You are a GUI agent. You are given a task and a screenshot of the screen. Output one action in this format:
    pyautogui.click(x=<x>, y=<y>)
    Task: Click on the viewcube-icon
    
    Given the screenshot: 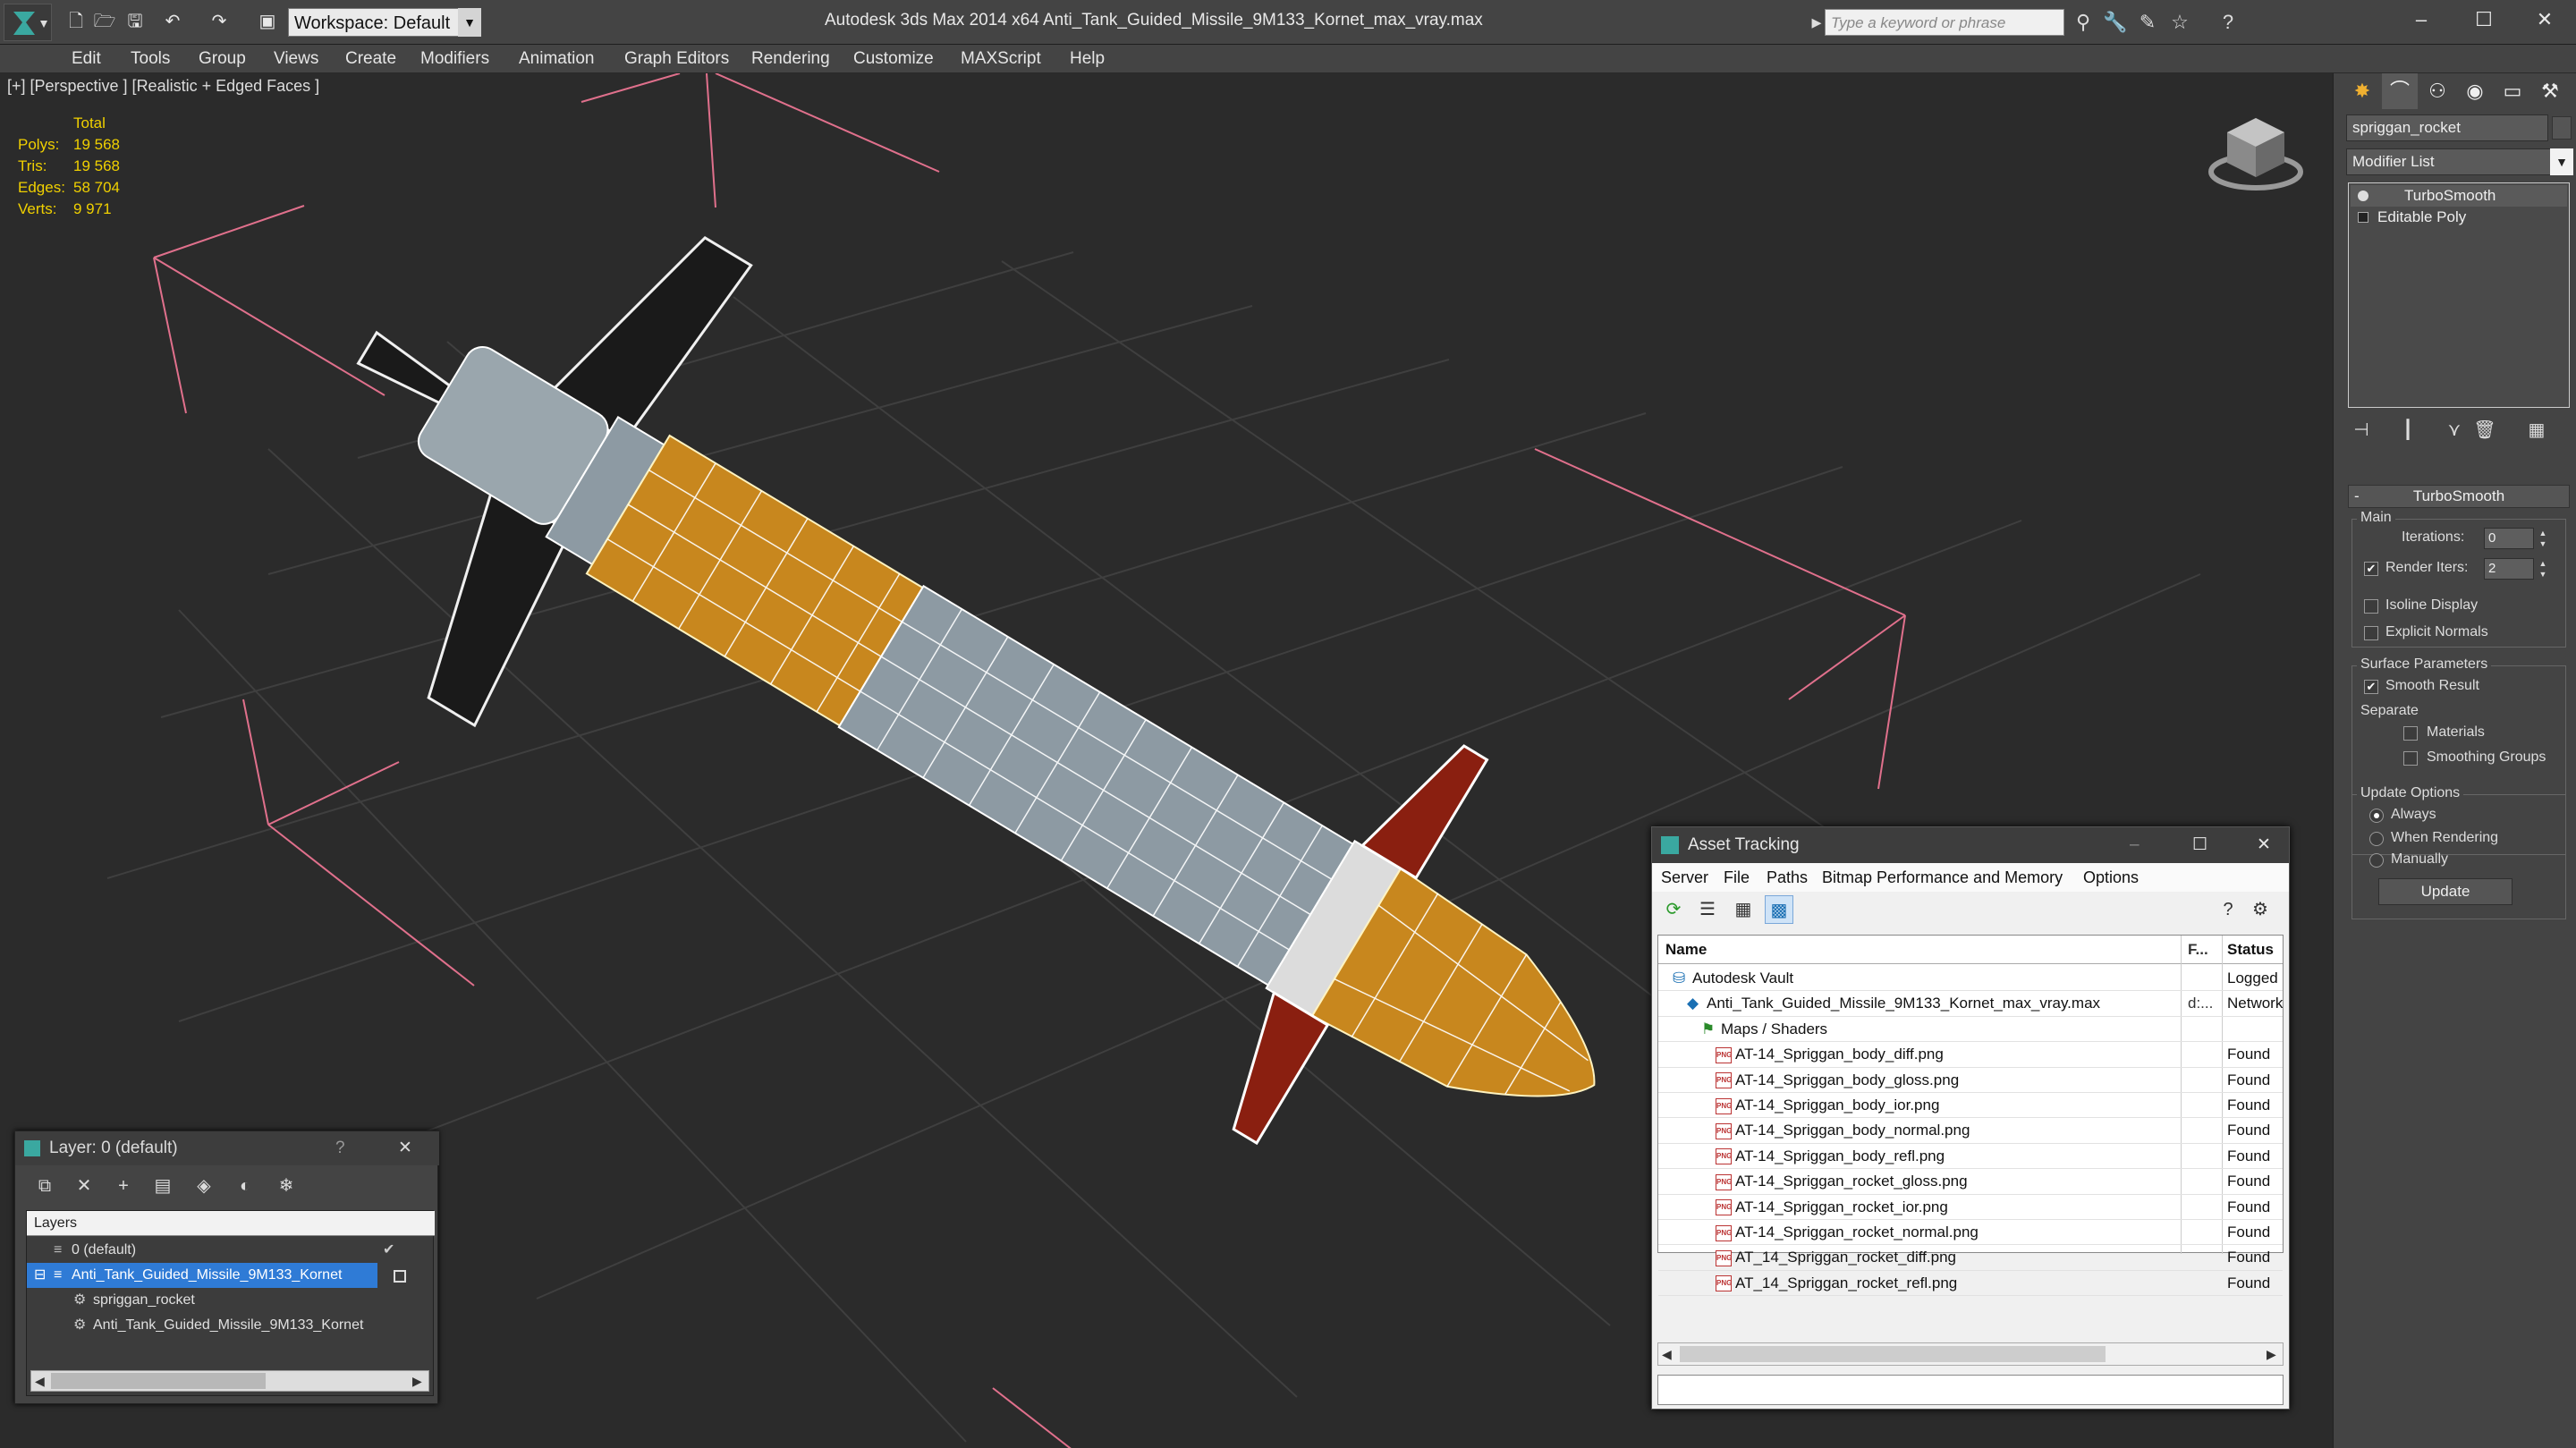 What is the action you would take?
    pyautogui.click(x=2256, y=155)
    